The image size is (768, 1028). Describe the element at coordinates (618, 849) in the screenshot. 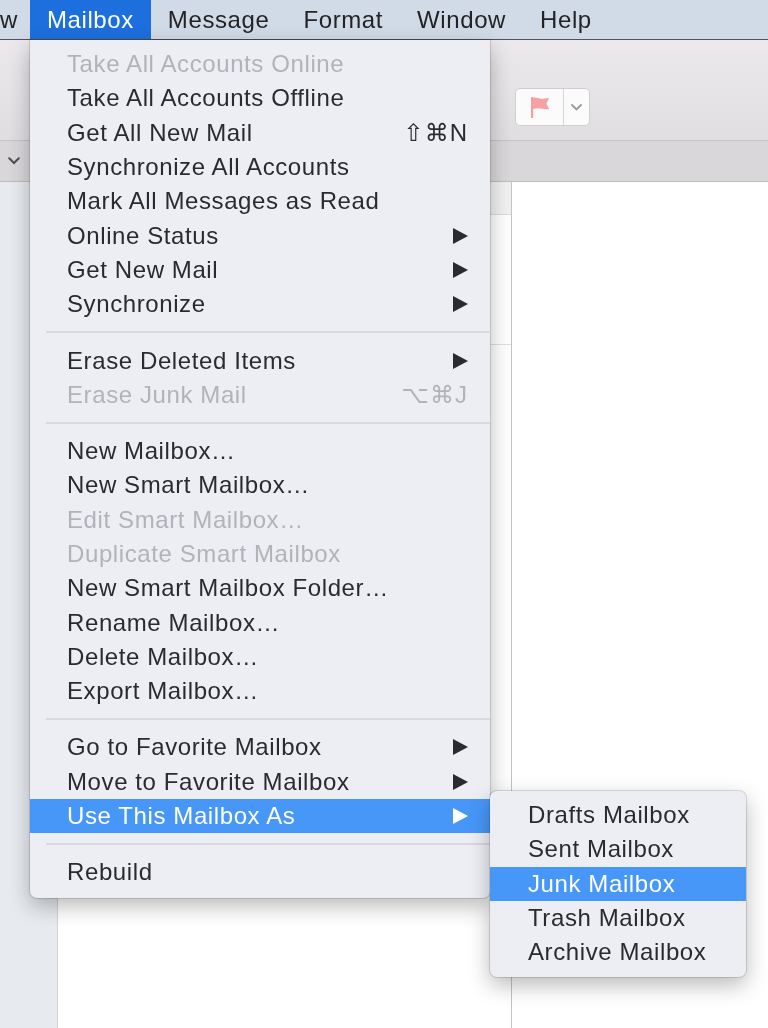

I see `submenu-item: Sent Mailbox` at that location.